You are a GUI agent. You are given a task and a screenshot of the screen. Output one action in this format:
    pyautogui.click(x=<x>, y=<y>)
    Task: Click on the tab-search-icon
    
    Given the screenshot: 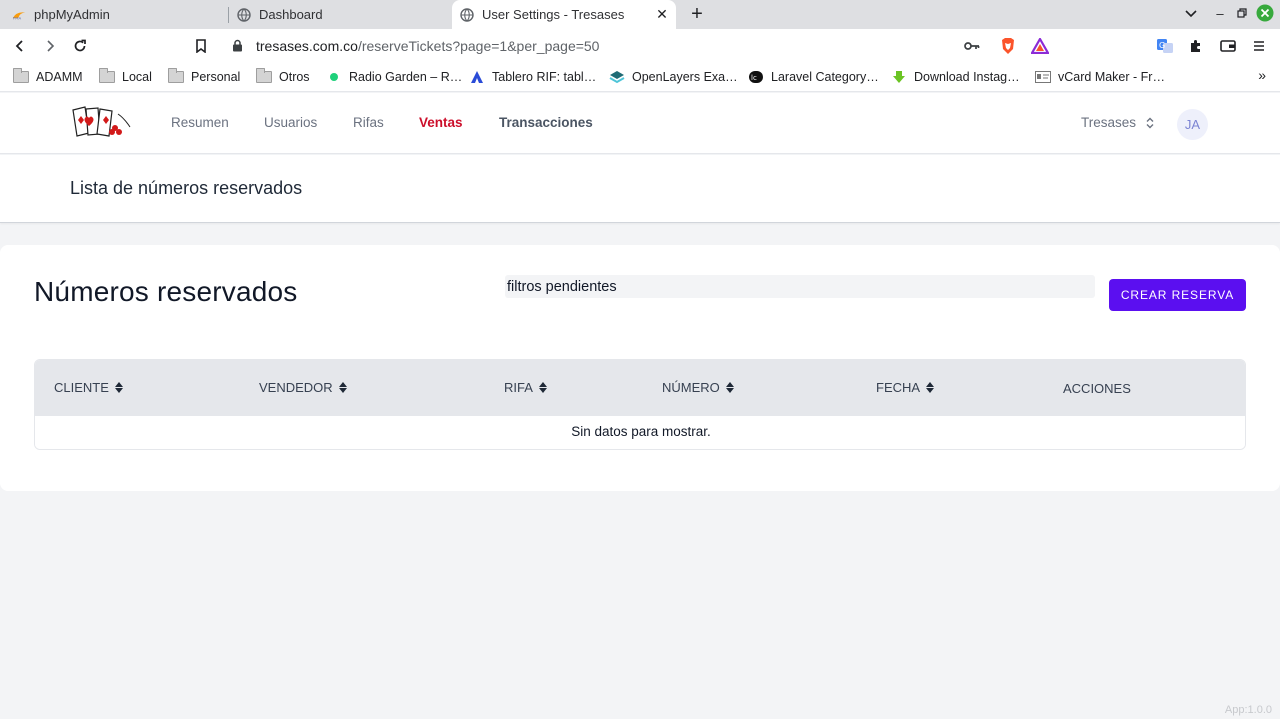 What is the action you would take?
    pyautogui.click(x=1191, y=14)
    